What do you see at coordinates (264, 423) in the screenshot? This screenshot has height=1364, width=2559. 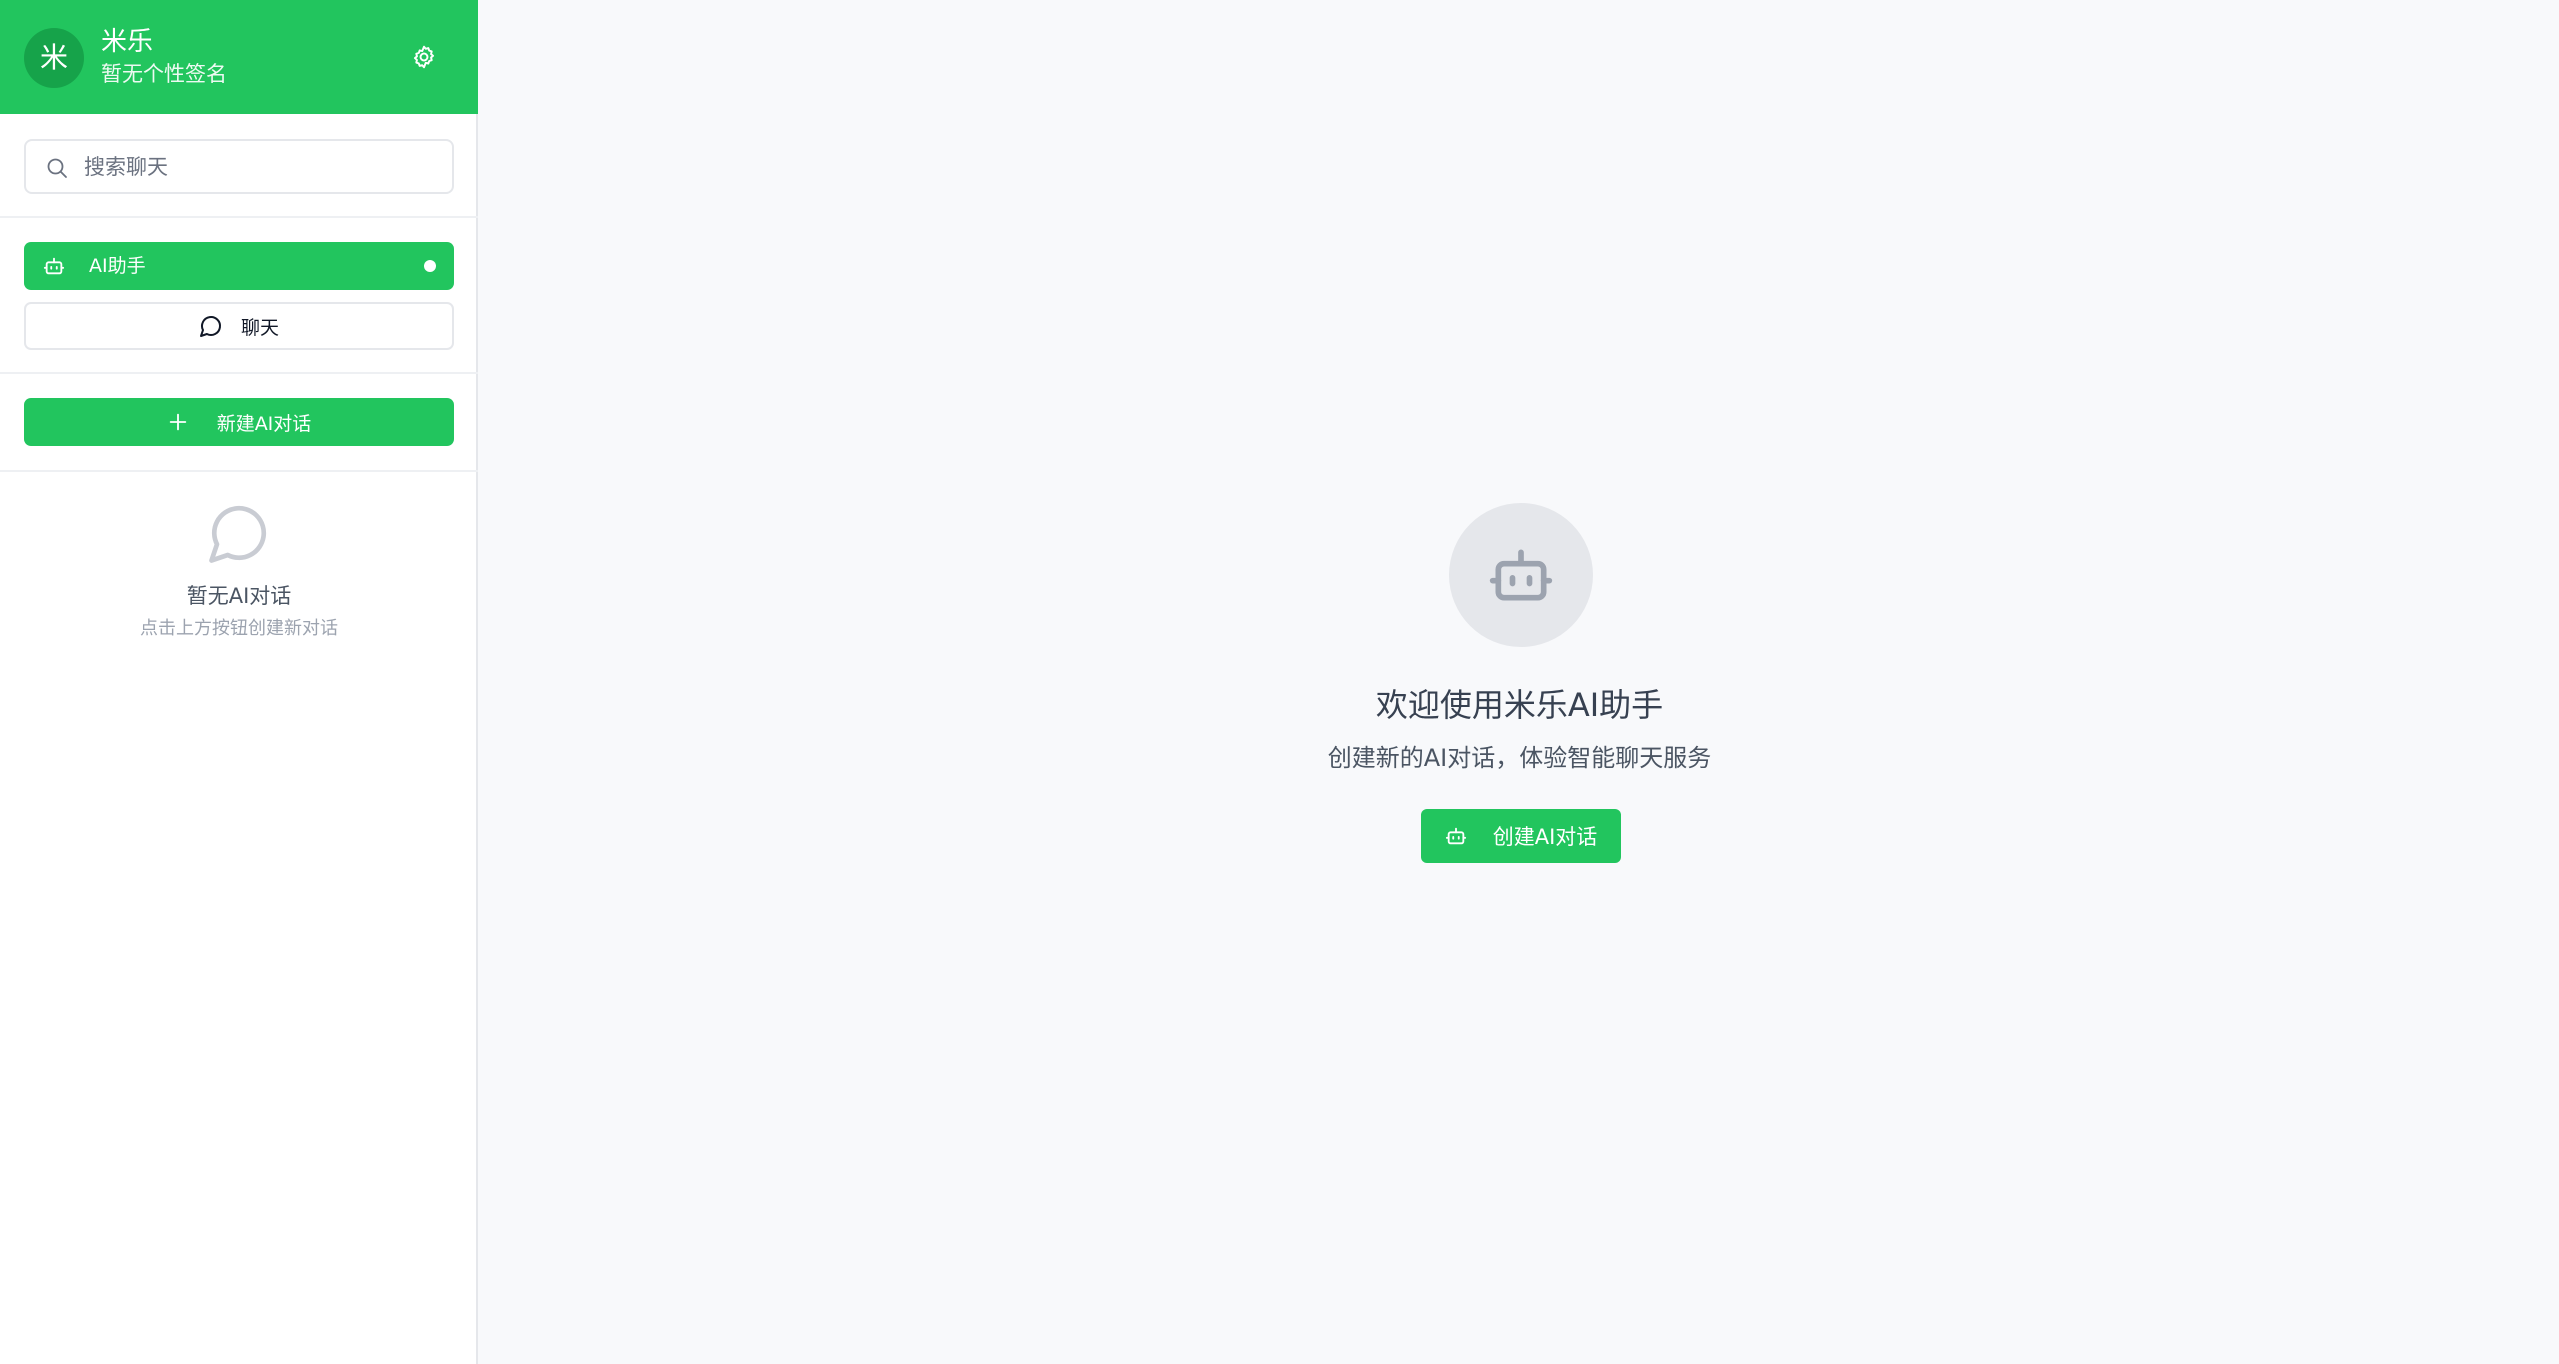 I see `new-ai-chat-label: 新建AI对话` at bounding box center [264, 423].